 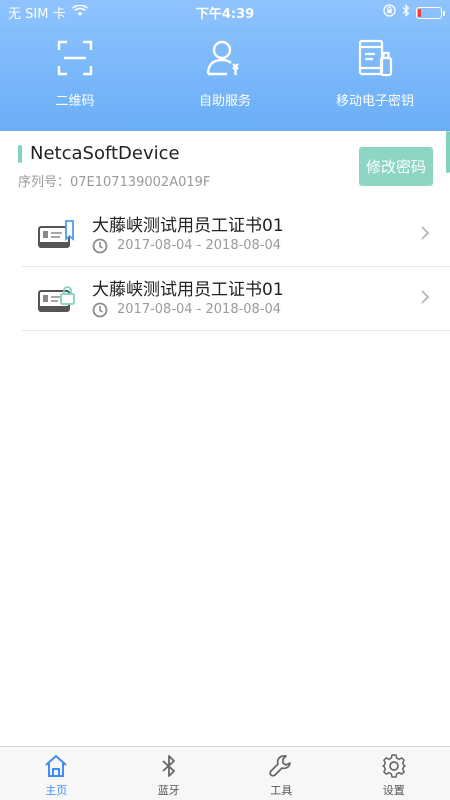 I want to click on scroll-indicator, so click(x=448, y=152).